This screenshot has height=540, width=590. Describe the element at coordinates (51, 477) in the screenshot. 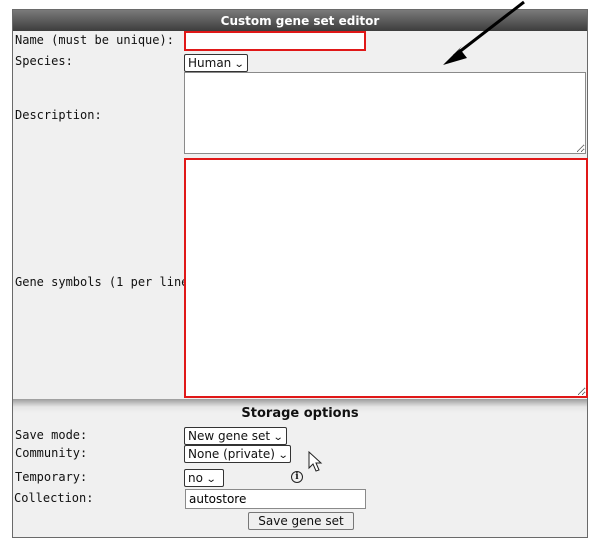

I see `temporary-label: Temporary:` at that location.